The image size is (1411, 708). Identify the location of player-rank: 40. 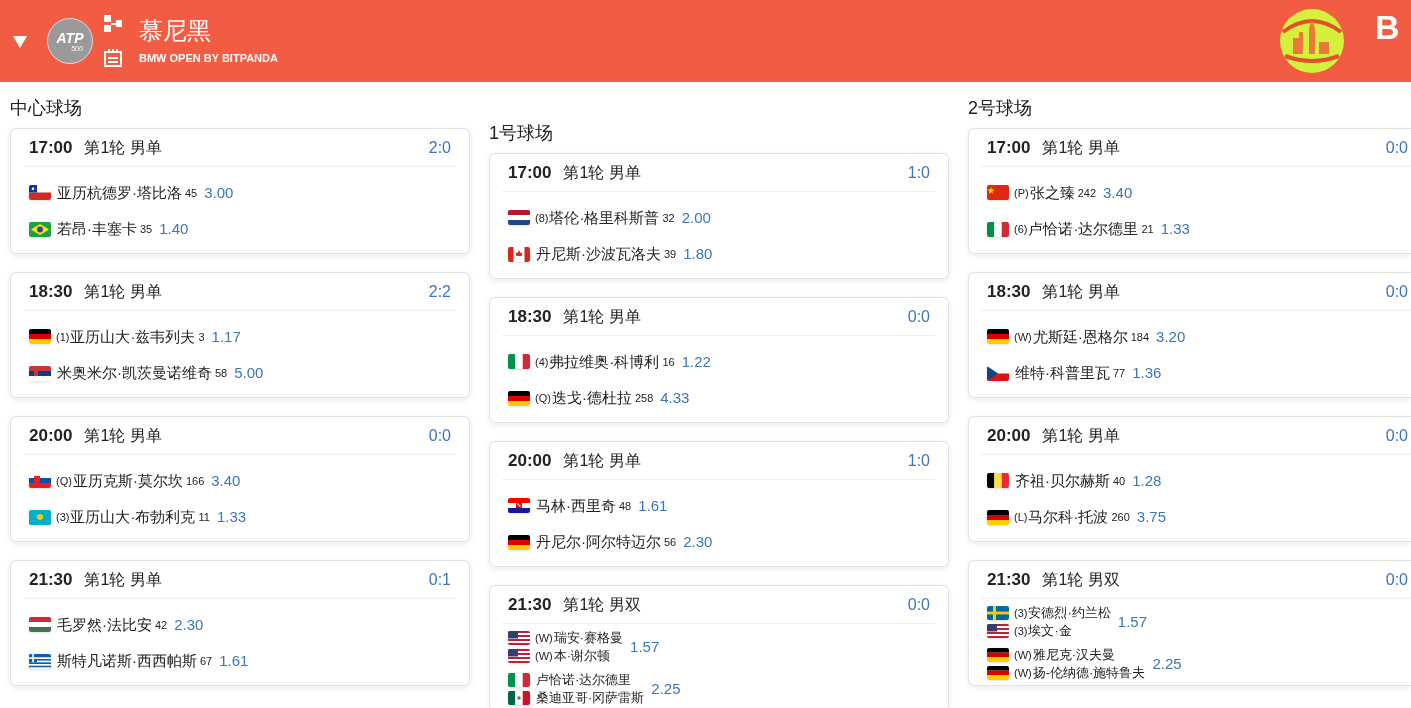
(1119, 481).